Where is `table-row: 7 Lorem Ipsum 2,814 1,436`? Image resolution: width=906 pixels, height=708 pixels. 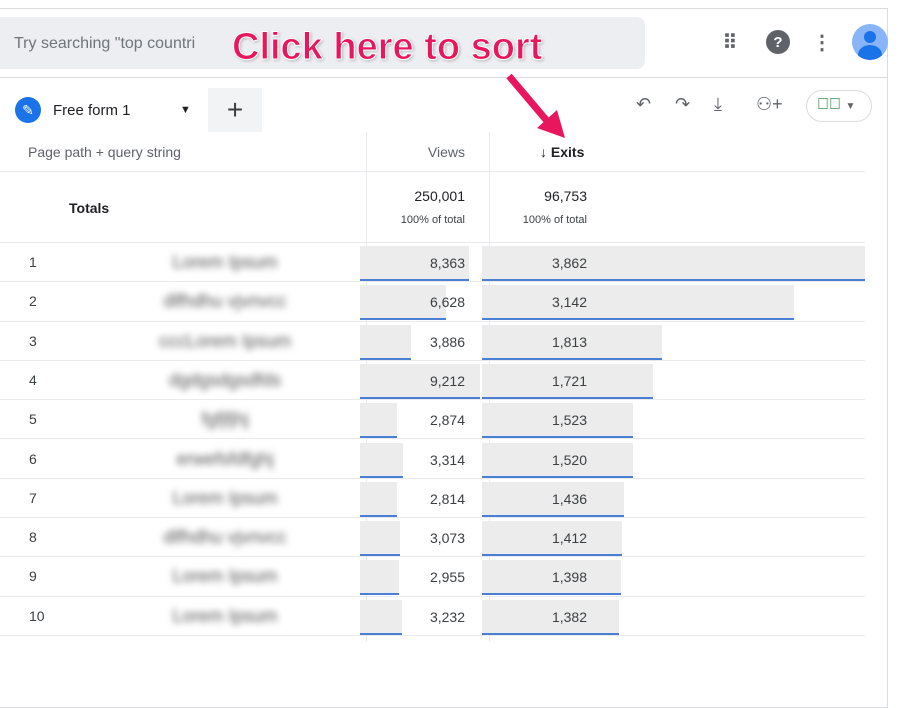
table-row: 7 Lorem Ipsum 2,814 1,436 is located at coordinates (432, 499).